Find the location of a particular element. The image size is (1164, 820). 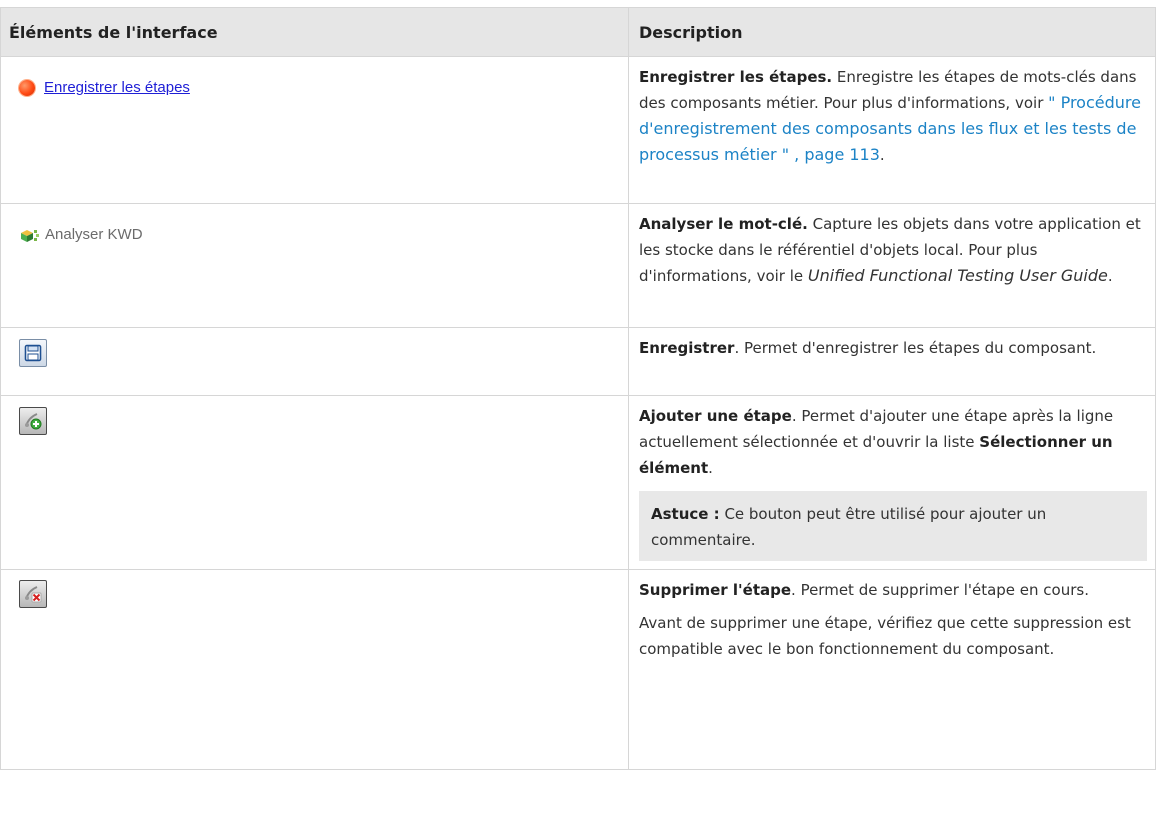

analyze-kwd-icon is located at coordinates (30, 236).